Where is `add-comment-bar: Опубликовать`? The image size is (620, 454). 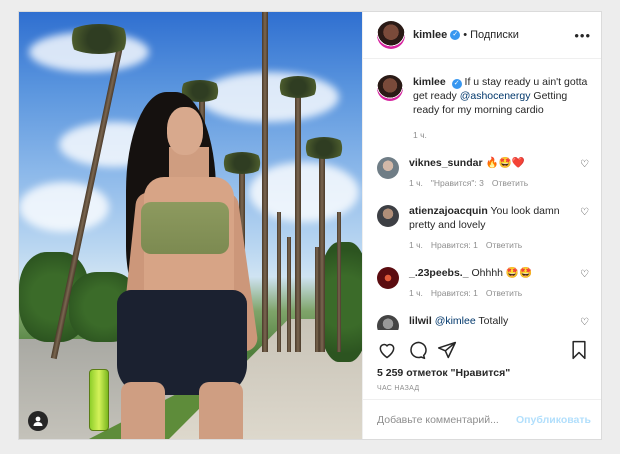
add-comment-bar: Опубликовать is located at coordinates (482, 419).